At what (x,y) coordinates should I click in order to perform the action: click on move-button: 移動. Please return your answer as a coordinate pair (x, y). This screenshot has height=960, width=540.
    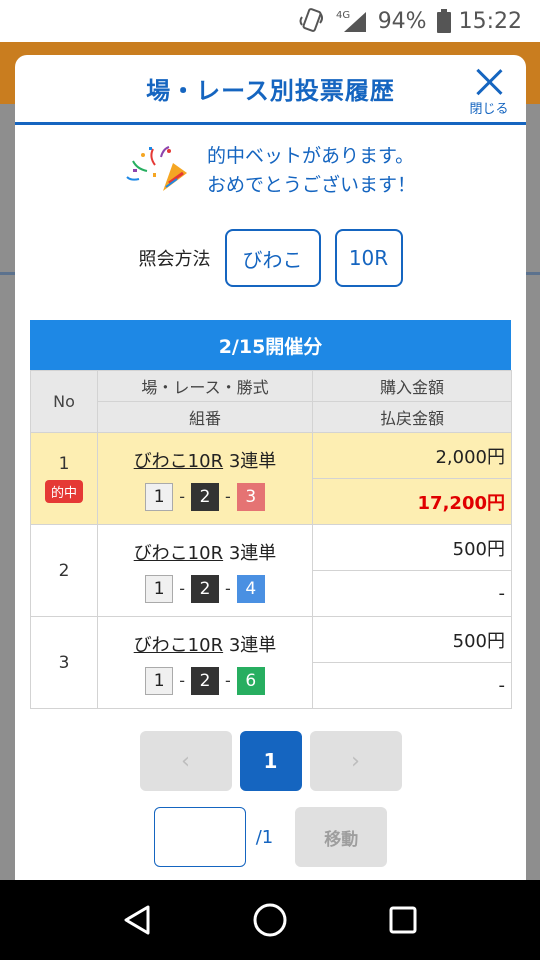
    Looking at the image, I should click on (341, 837).